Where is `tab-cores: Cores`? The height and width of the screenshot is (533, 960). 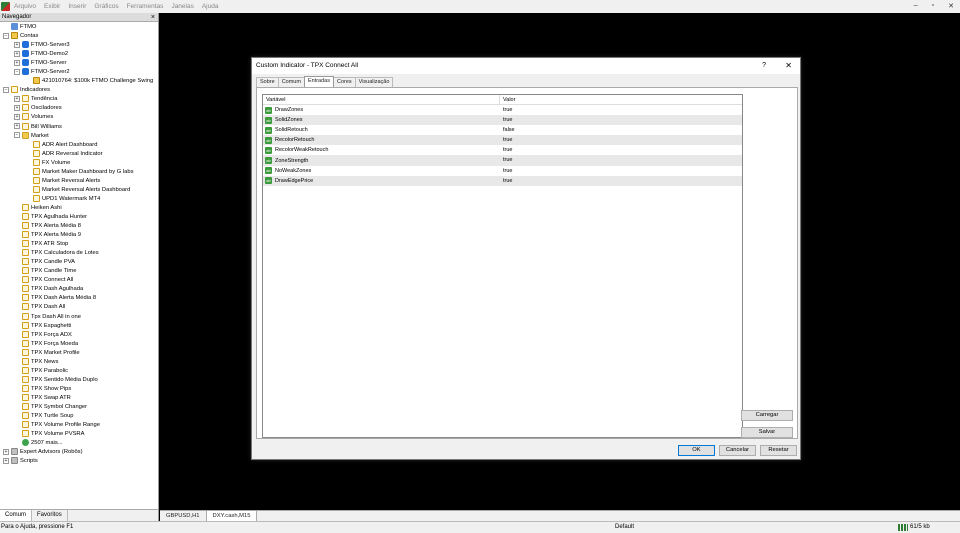 tab-cores: Cores is located at coordinates (344, 82).